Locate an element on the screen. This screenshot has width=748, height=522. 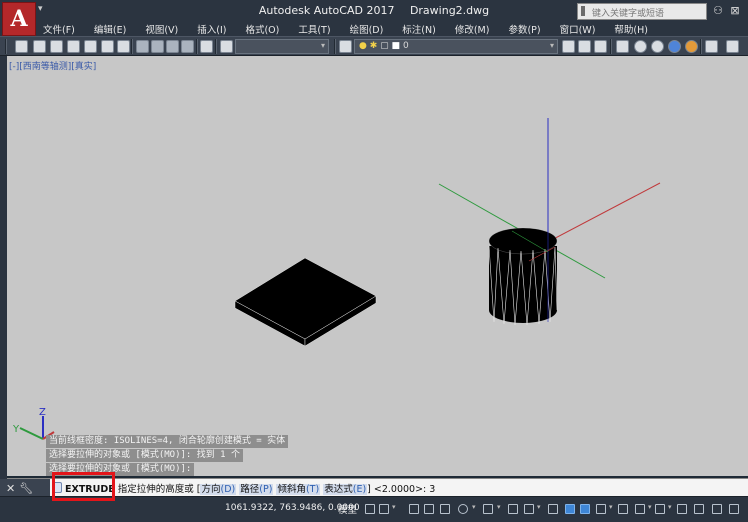
menu-file: 文件(F) is located at coordinates (59, 29).